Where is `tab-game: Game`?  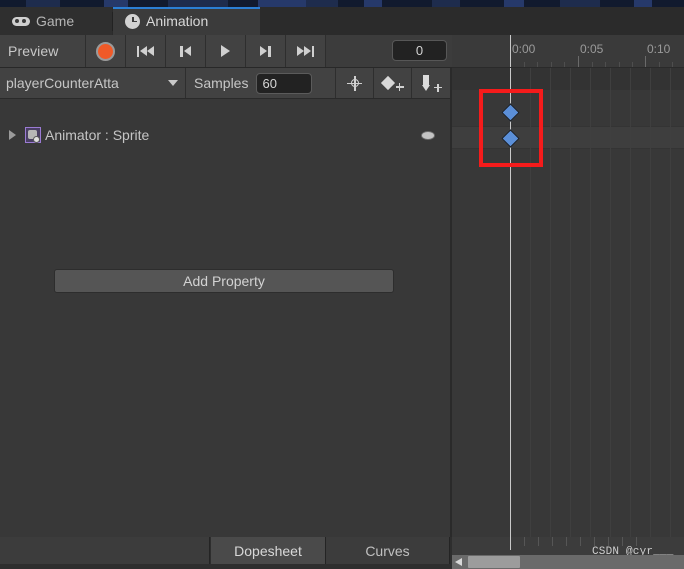
tab-game: Game is located at coordinates (56, 21).